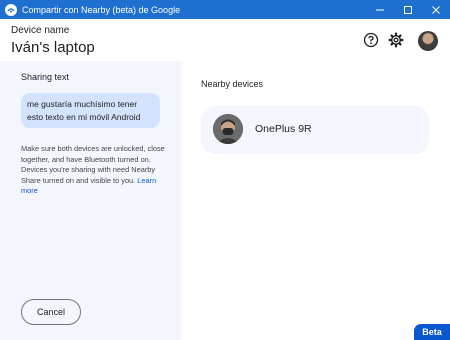 The width and height of the screenshot is (450, 340). Describe the element at coordinates (101, 9) in the screenshot. I see `window-title: Compartir con Nearby (beta) de Google` at that location.